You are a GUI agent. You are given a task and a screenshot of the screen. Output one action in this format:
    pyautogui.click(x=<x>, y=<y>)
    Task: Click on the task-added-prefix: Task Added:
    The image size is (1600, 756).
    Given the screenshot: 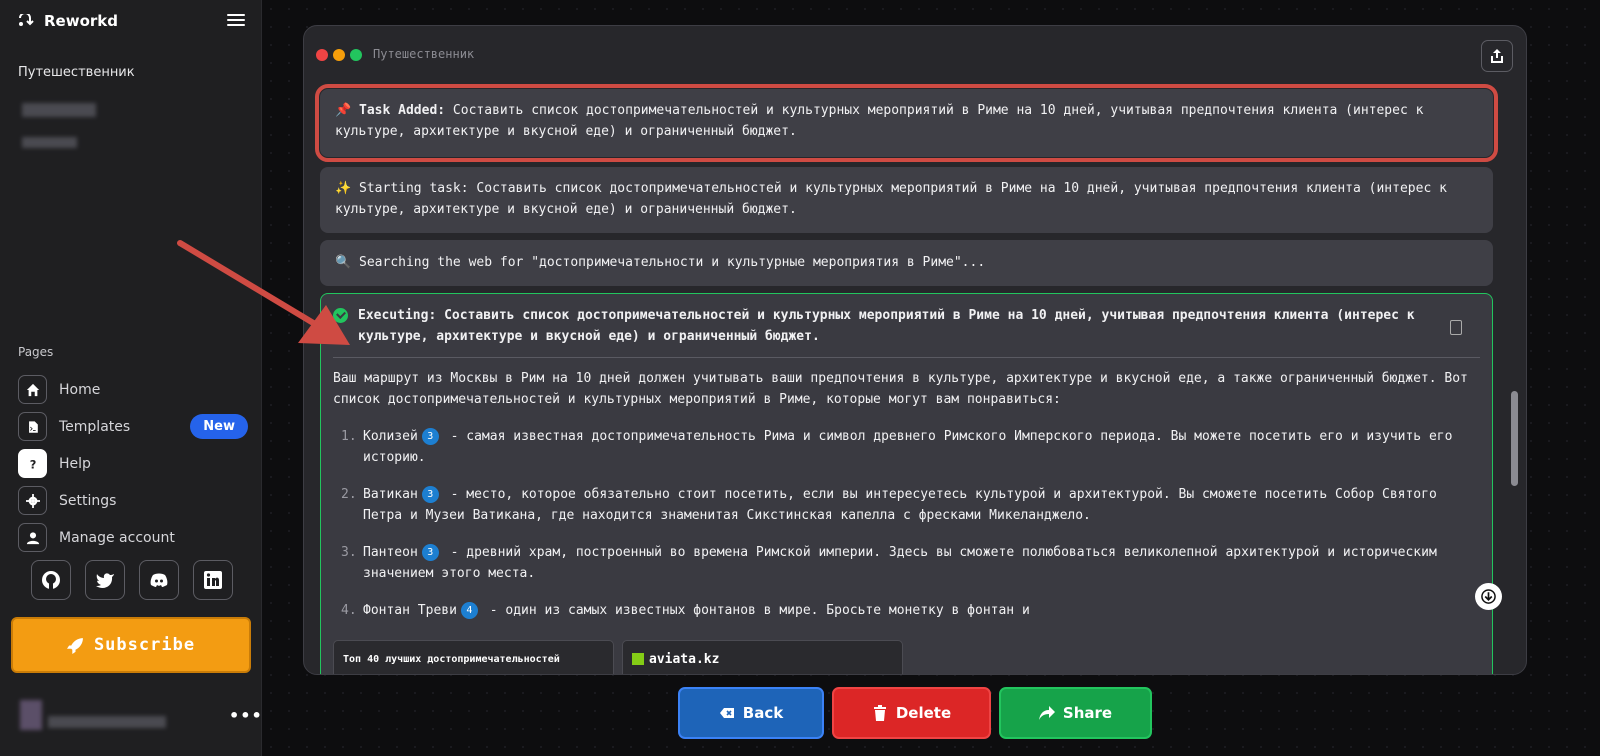 What is the action you would take?
    pyautogui.click(x=402, y=110)
    